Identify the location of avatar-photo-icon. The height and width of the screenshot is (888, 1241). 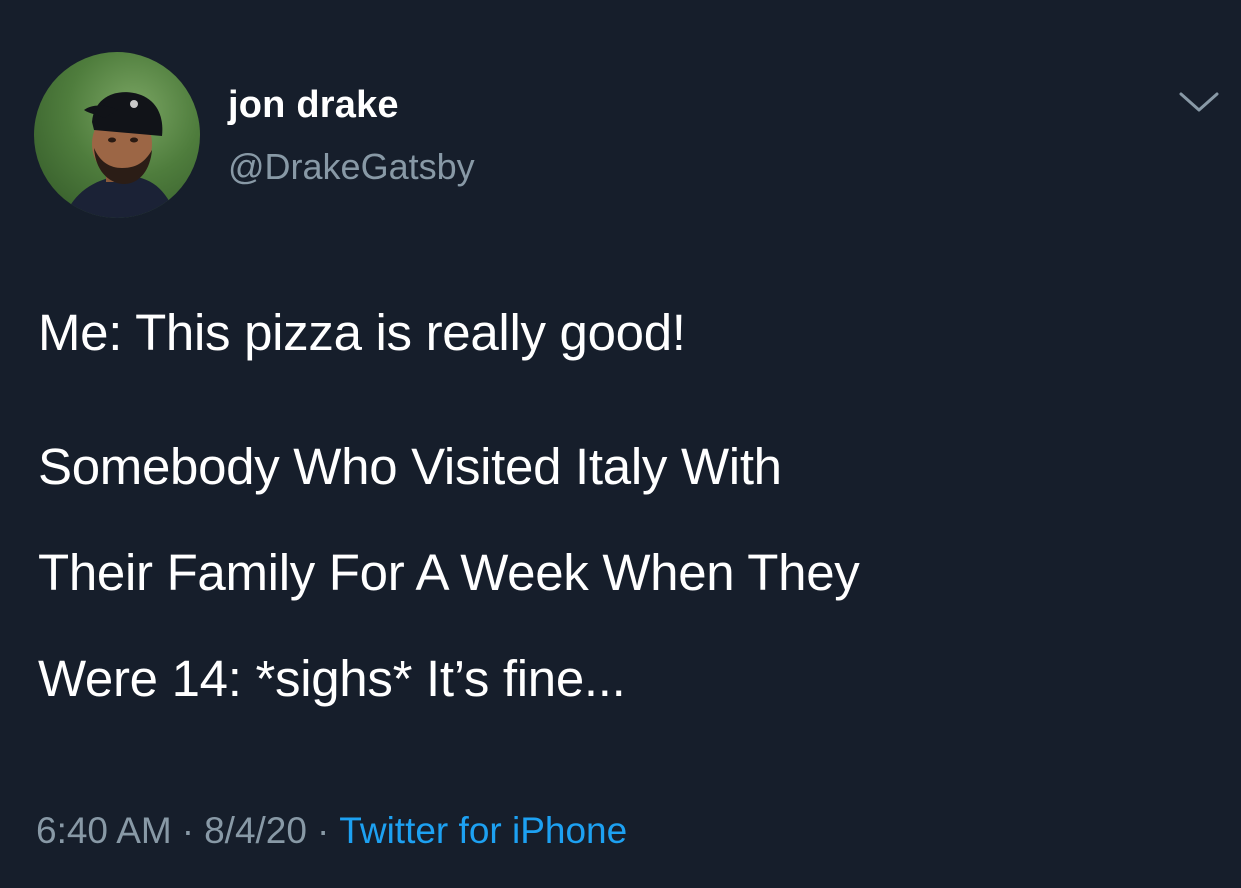
(120, 155).